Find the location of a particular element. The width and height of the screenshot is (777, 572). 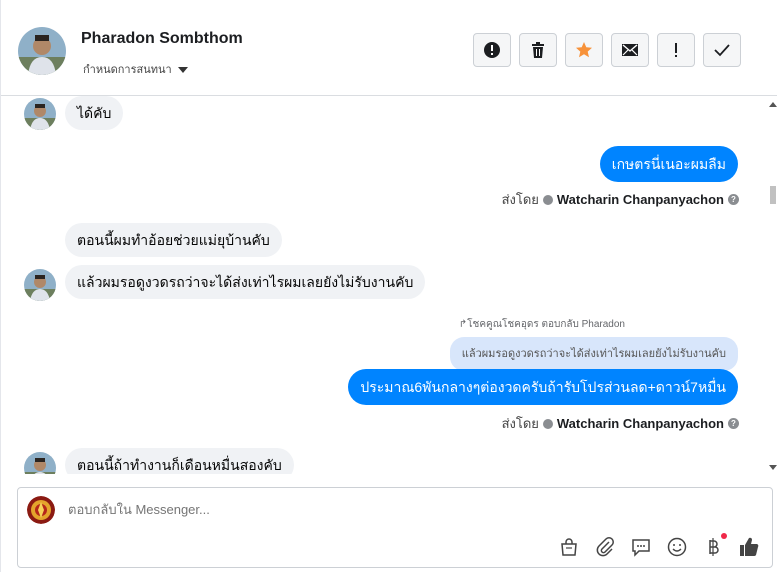

scroll-up-arrow is located at coordinates (773, 104).